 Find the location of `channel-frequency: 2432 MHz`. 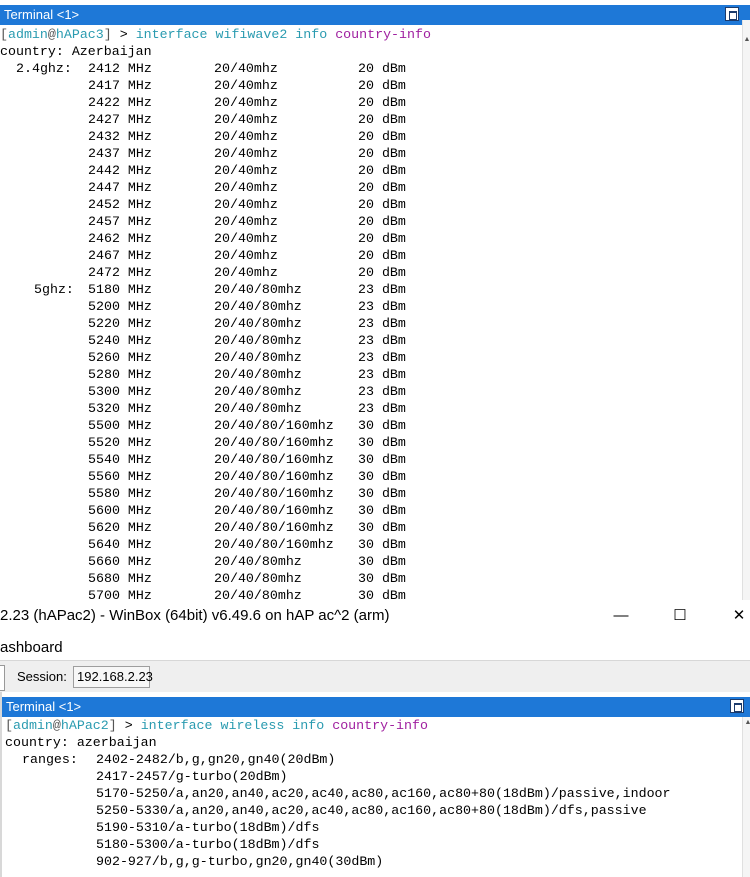

channel-frequency: 2432 MHz is located at coordinates (120, 136).